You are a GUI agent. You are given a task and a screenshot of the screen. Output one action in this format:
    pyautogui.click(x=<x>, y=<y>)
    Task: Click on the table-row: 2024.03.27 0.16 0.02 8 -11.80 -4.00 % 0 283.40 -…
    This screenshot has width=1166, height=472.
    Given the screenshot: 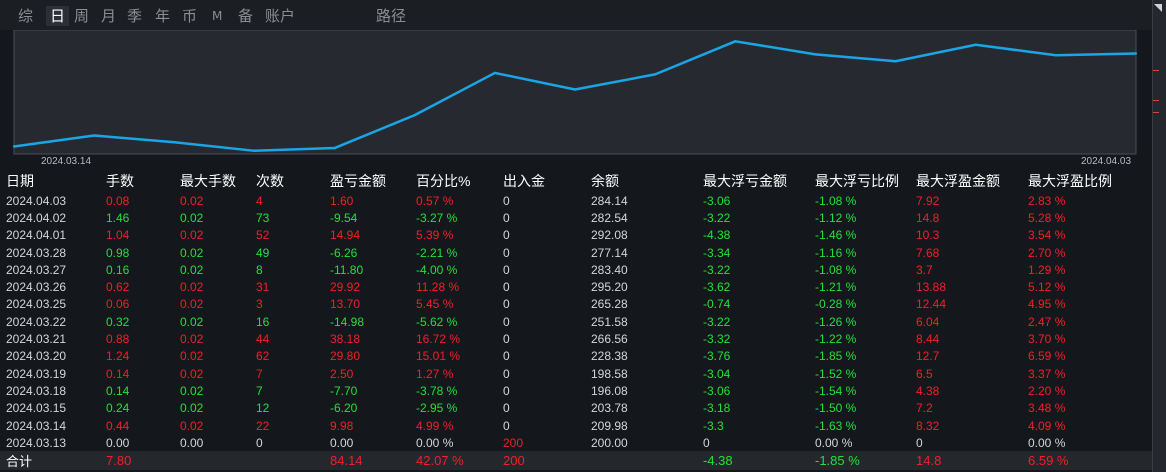 What is the action you would take?
    pyautogui.click(x=576, y=269)
    